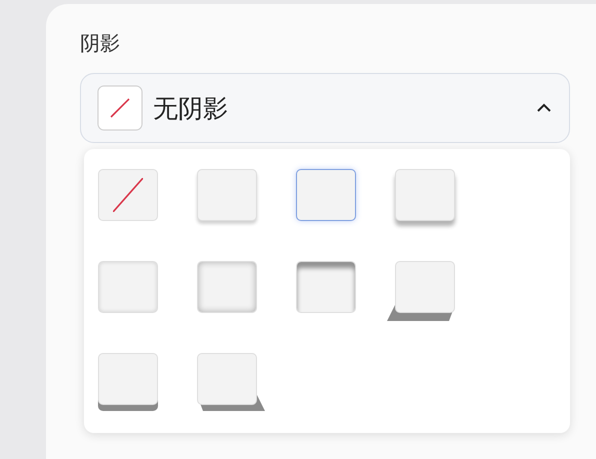 Image resolution: width=596 pixels, height=459 pixels. Describe the element at coordinates (191, 108) in the screenshot. I see `dropdown-value: 无阴影` at that location.